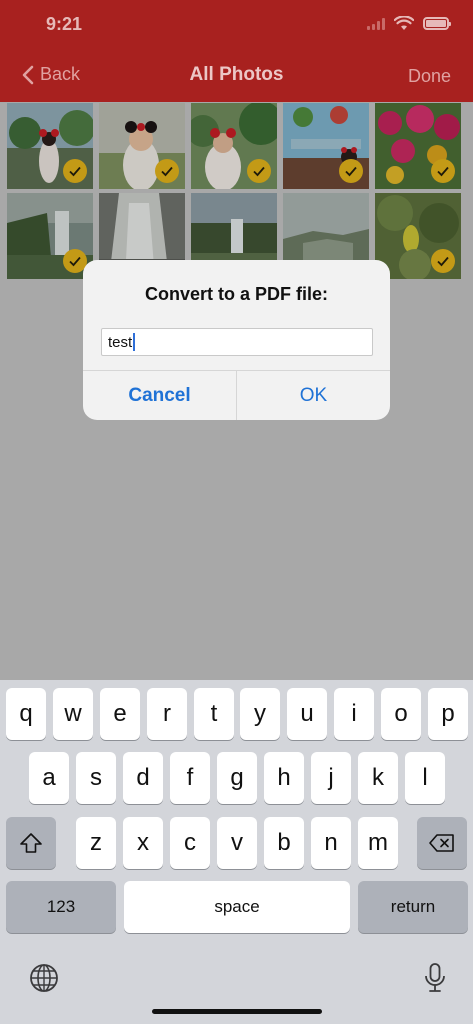  Describe the element at coordinates (190, 778) in the screenshot. I see `key-f: f` at that location.